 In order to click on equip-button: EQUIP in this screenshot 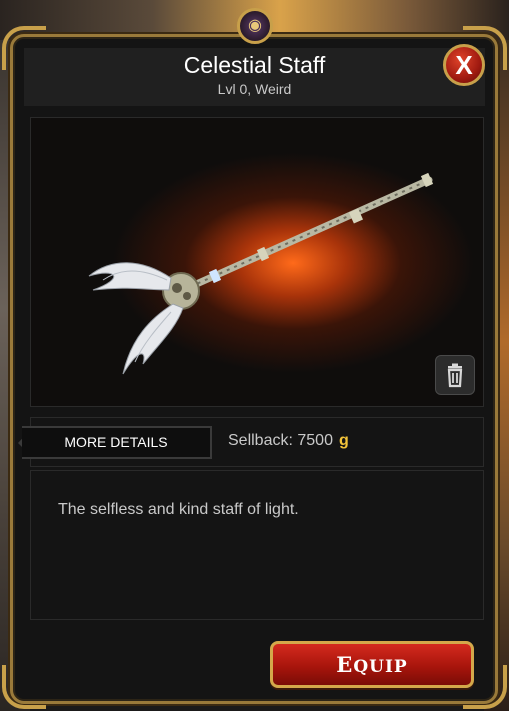, I will do `click(372, 664)`.